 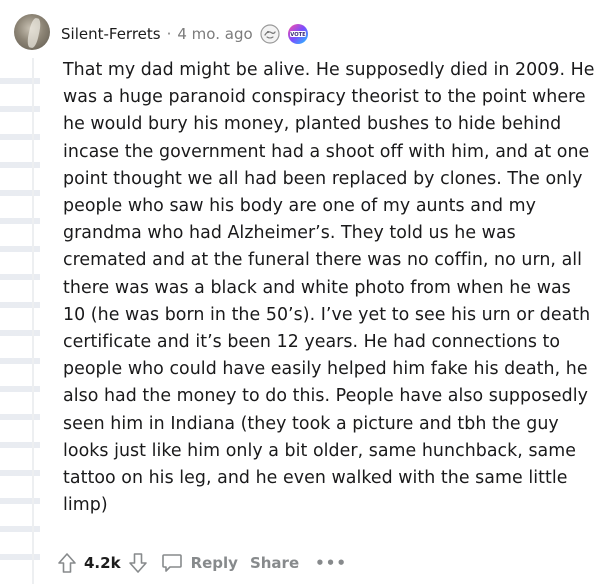 What do you see at coordinates (102, 563) in the screenshot?
I see `vote-score: 4.2k` at bounding box center [102, 563].